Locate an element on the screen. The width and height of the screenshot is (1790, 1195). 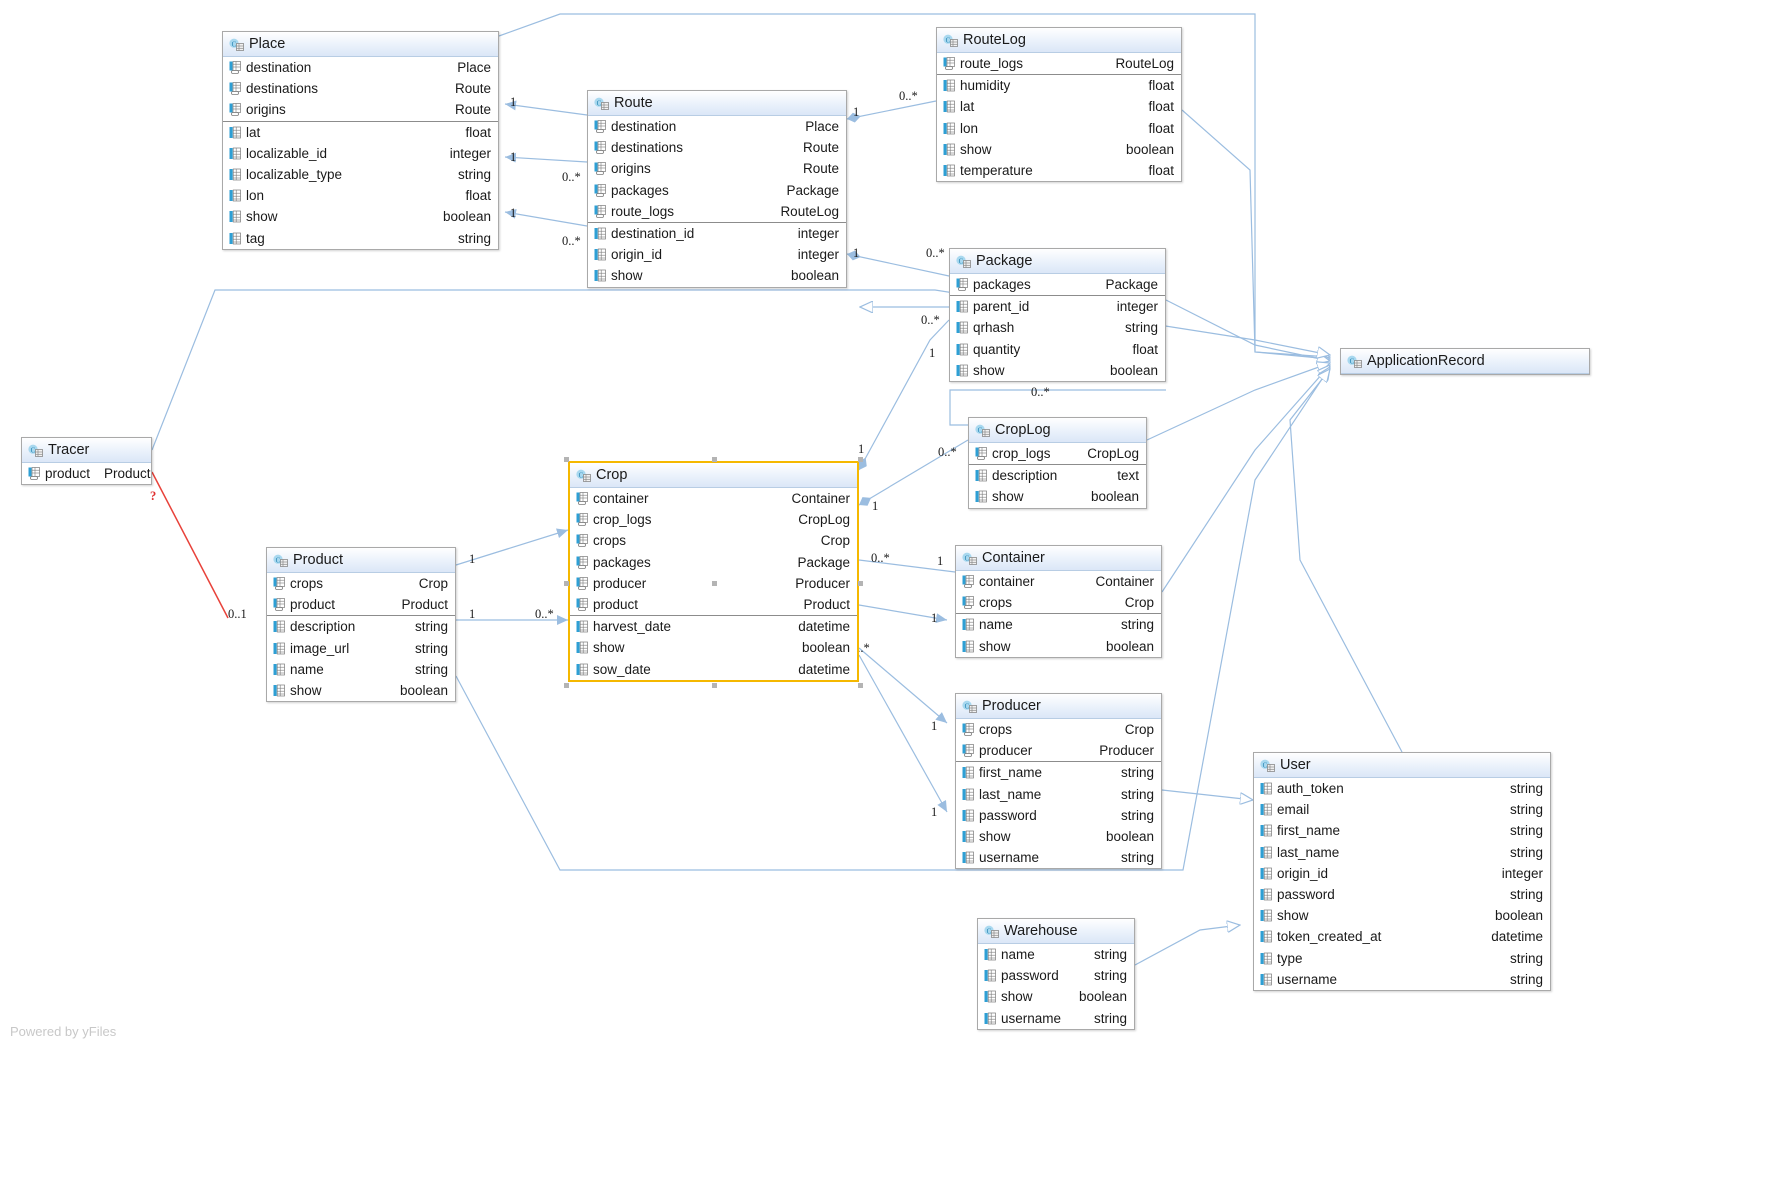
attribute-row: type string is located at coordinates (1402, 958).